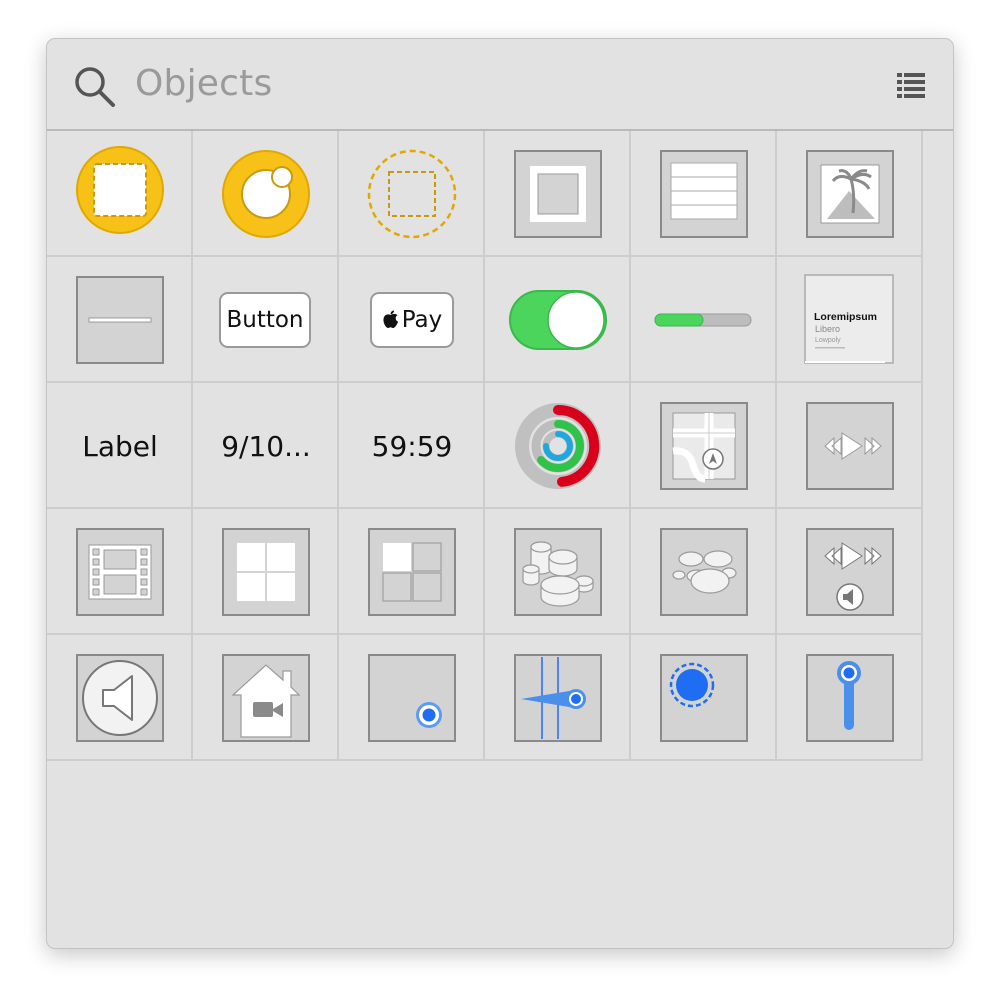 Image resolution: width=1000 pixels, height=1004 pixels. I want to click on location-dot-icon, so click(412, 698).